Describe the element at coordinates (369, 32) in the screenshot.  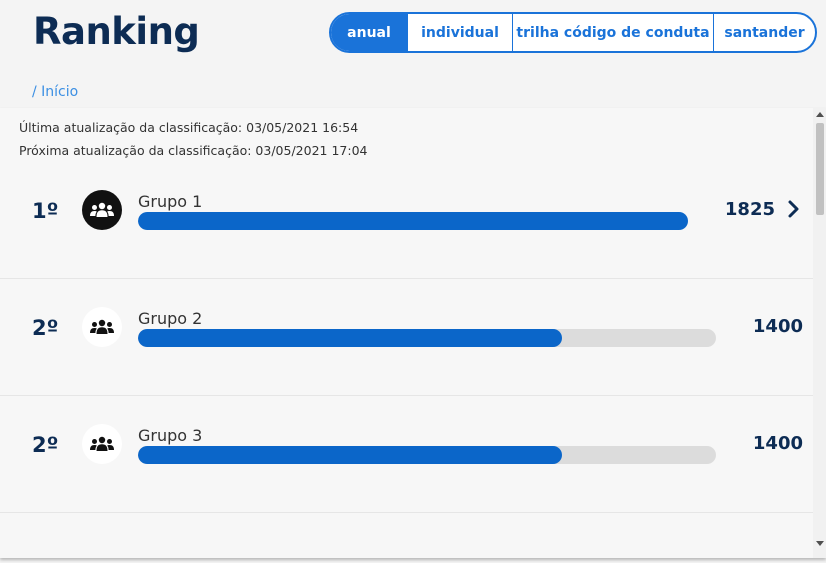
I see `tab-anual: anual` at that location.